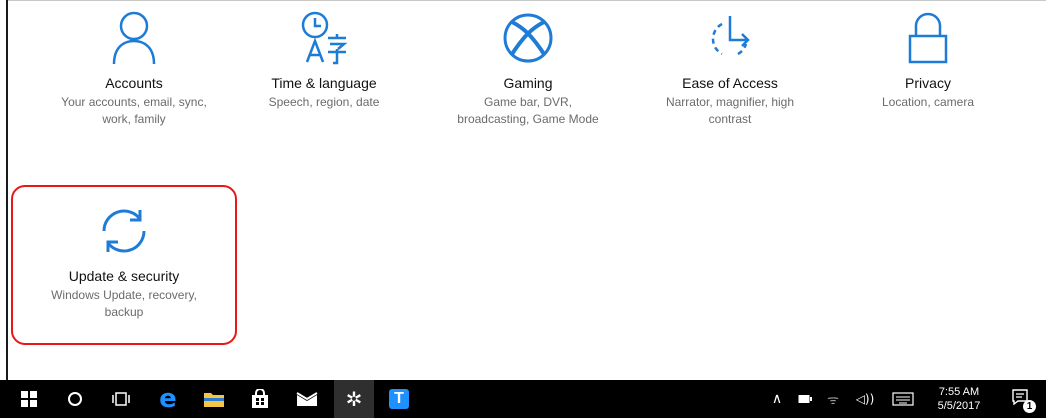 The height and width of the screenshot is (418, 1046). I want to click on task-view-icon, so click(121, 399).